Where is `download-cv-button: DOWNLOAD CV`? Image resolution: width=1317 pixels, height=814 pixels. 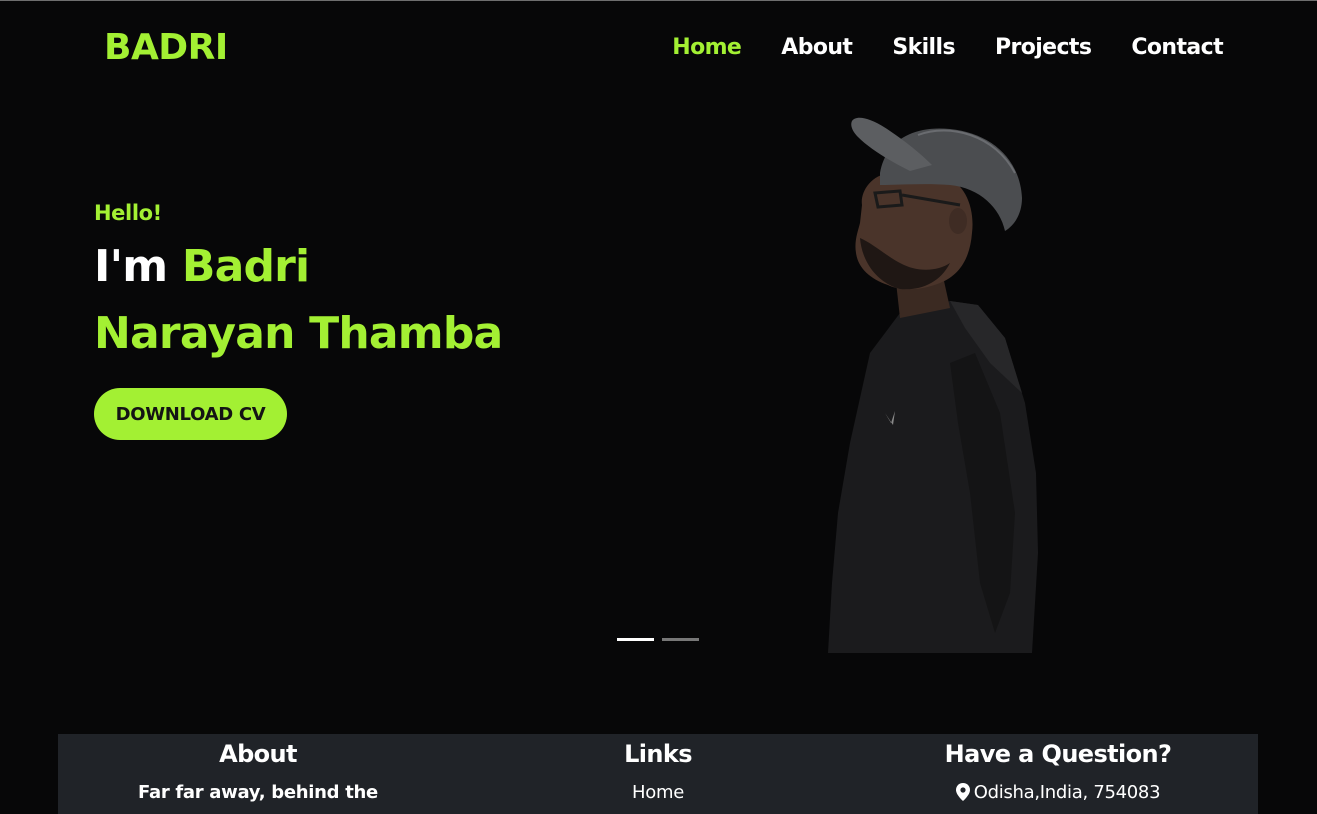
download-cv-button: DOWNLOAD CV is located at coordinates (190, 414).